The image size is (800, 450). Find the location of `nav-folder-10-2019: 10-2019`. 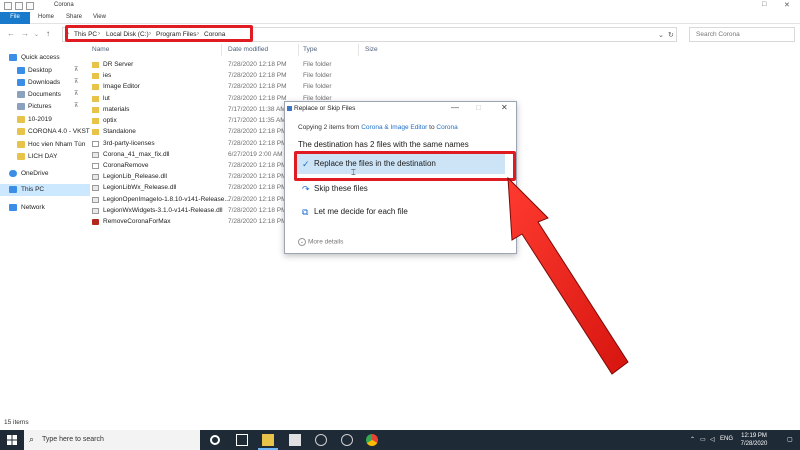

nav-folder-10-2019: 10-2019 is located at coordinates (45, 120).